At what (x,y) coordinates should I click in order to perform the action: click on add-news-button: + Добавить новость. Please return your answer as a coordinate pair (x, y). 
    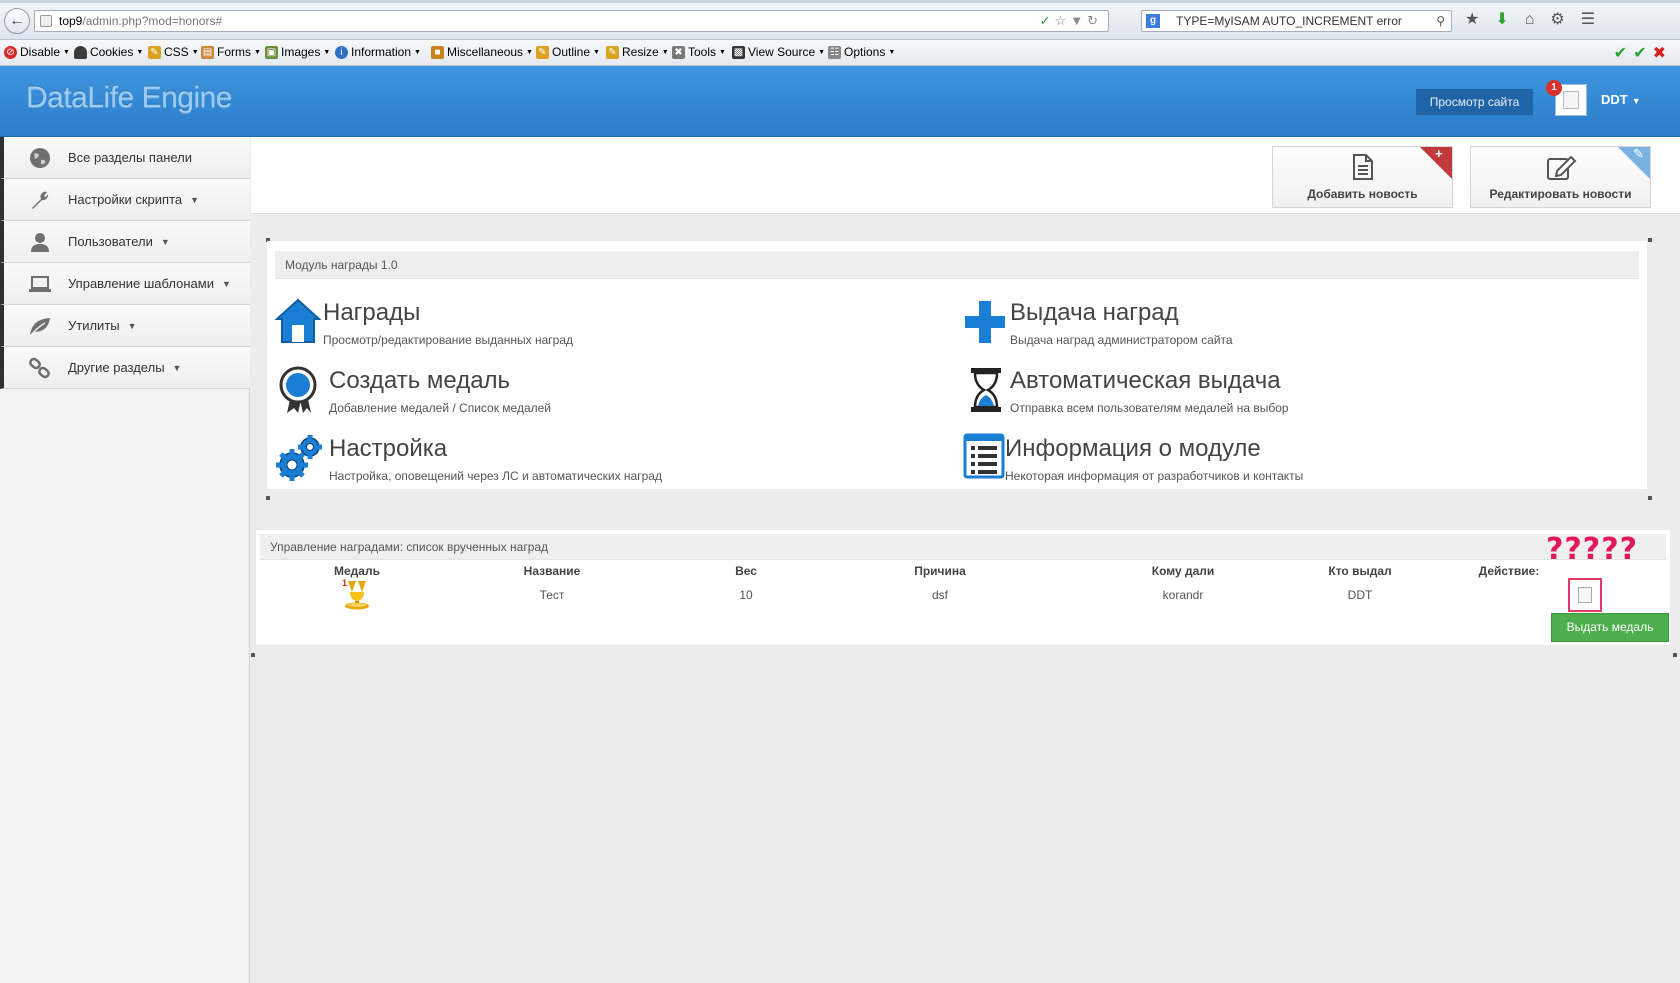
    Looking at the image, I should click on (1362, 177).